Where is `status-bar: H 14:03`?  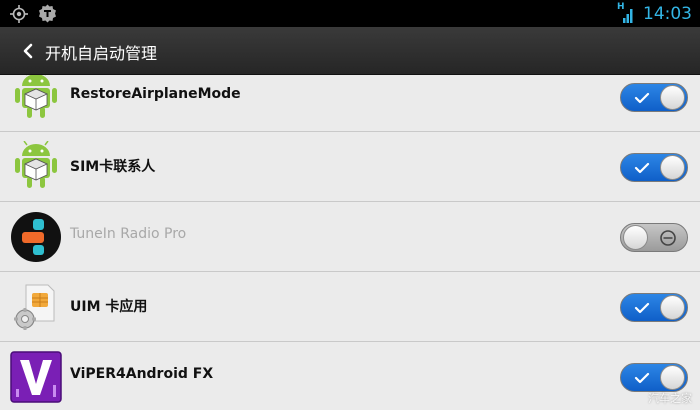
status-bar: H 14:03 is located at coordinates (350, 13).